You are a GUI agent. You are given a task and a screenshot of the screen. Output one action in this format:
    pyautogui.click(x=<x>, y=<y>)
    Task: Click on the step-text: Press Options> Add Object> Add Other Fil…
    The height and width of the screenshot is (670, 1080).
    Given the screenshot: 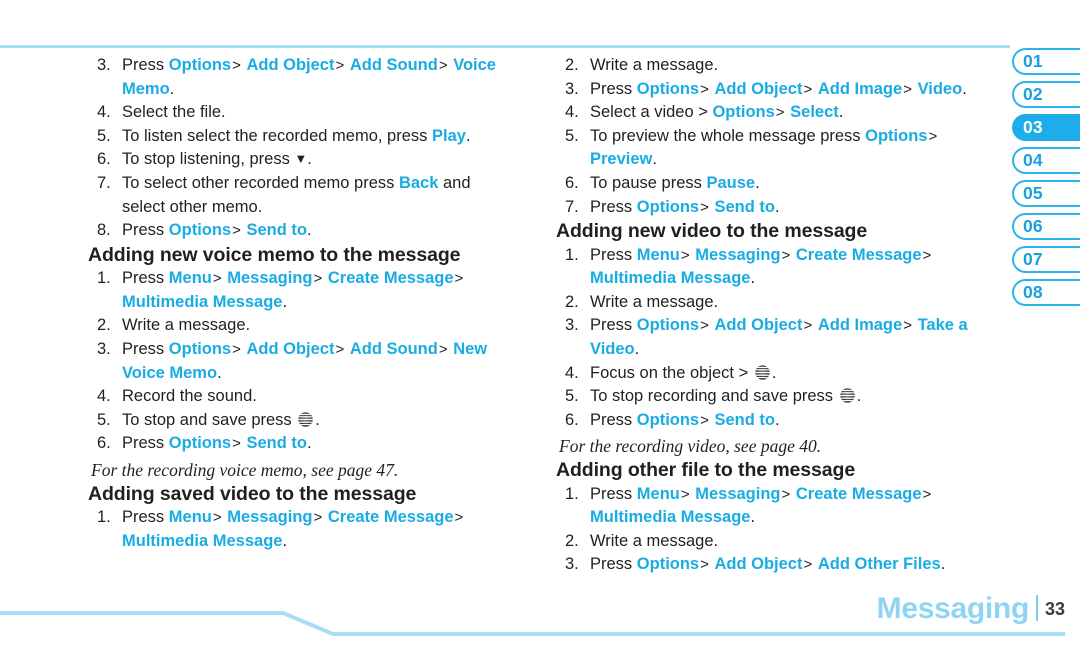 What is the action you would take?
    pyautogui.click(x=767, y=564)
    